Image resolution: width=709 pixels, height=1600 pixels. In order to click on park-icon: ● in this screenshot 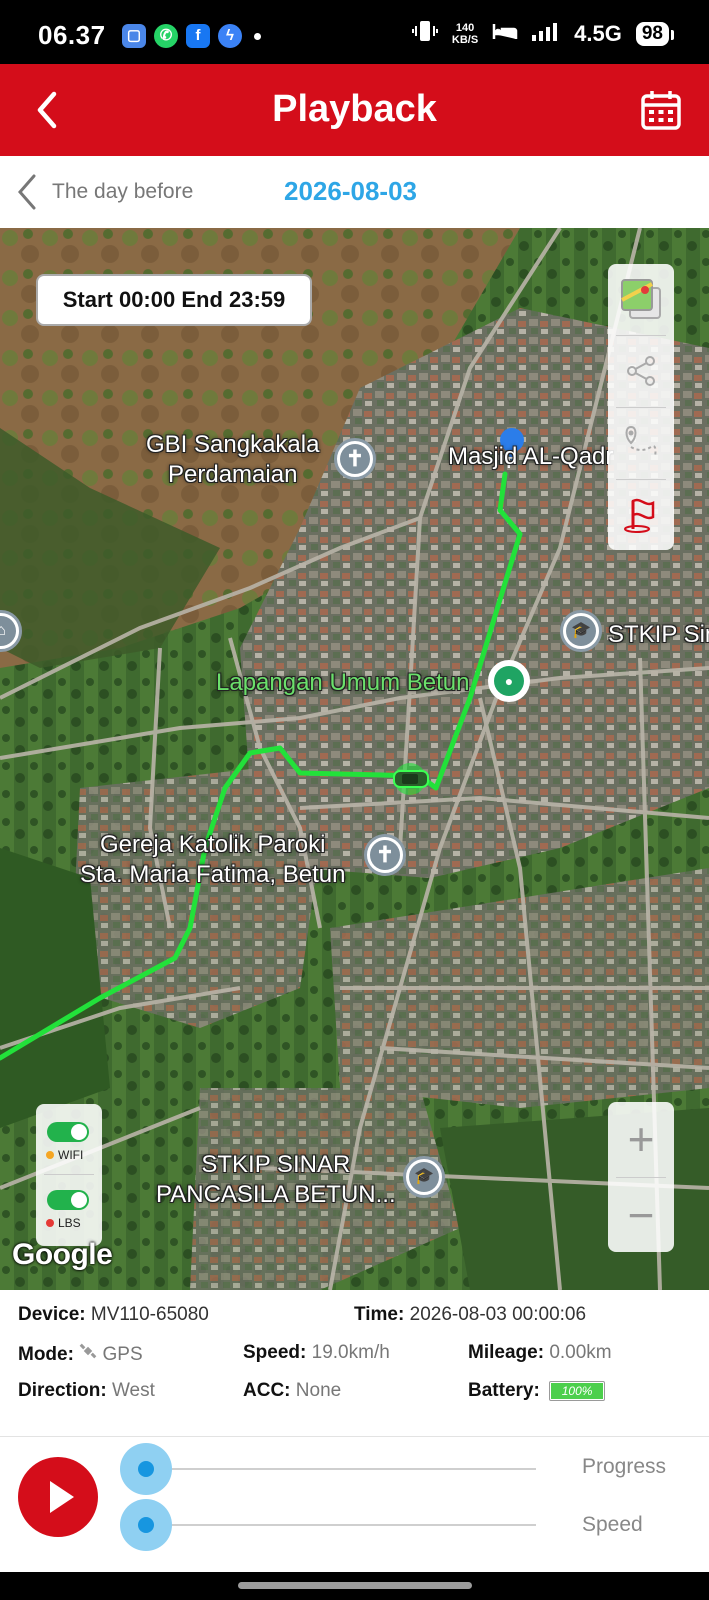, I will do `click(509, 681)`.